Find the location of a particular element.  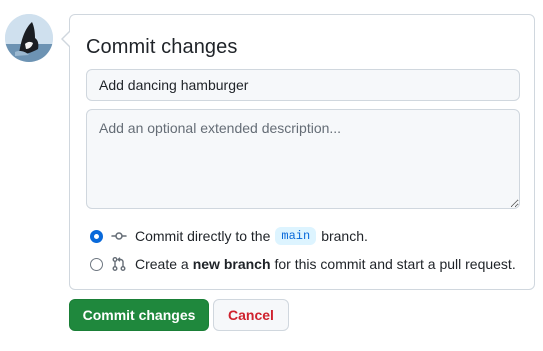

commit-changes-button: Commit changes is located at coordinates (139, 315).